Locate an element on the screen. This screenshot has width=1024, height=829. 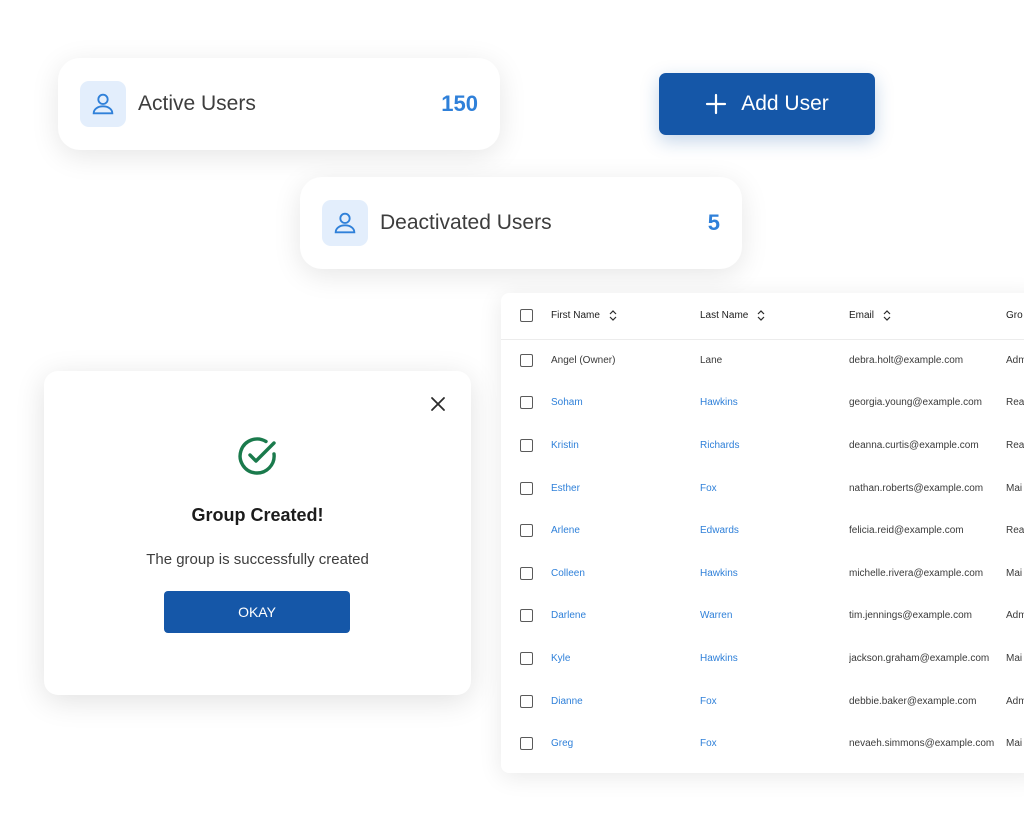
table-row: Dianne Fox debbie.baker@example.com Adm is located at coordinates (762, 701).